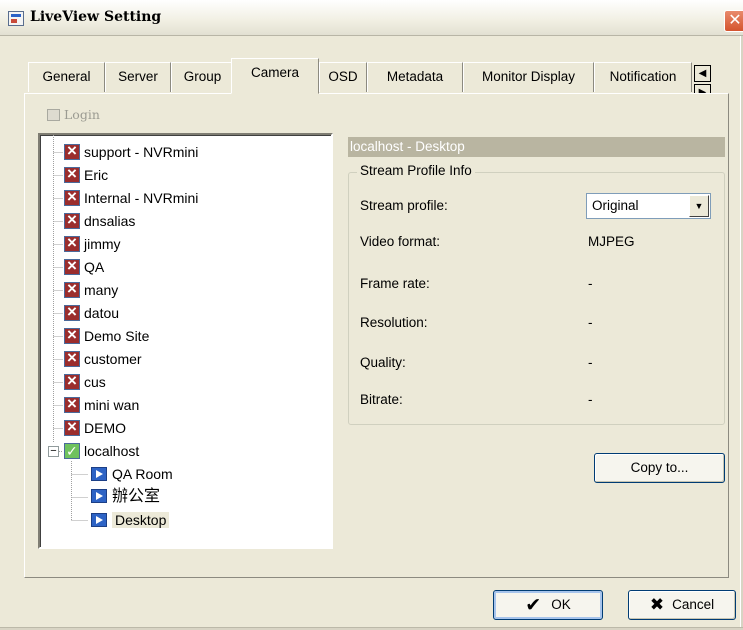  Describe the element at coordinates (643, 77) in the screenshot. I see `tab-notification: Notification` at that location.